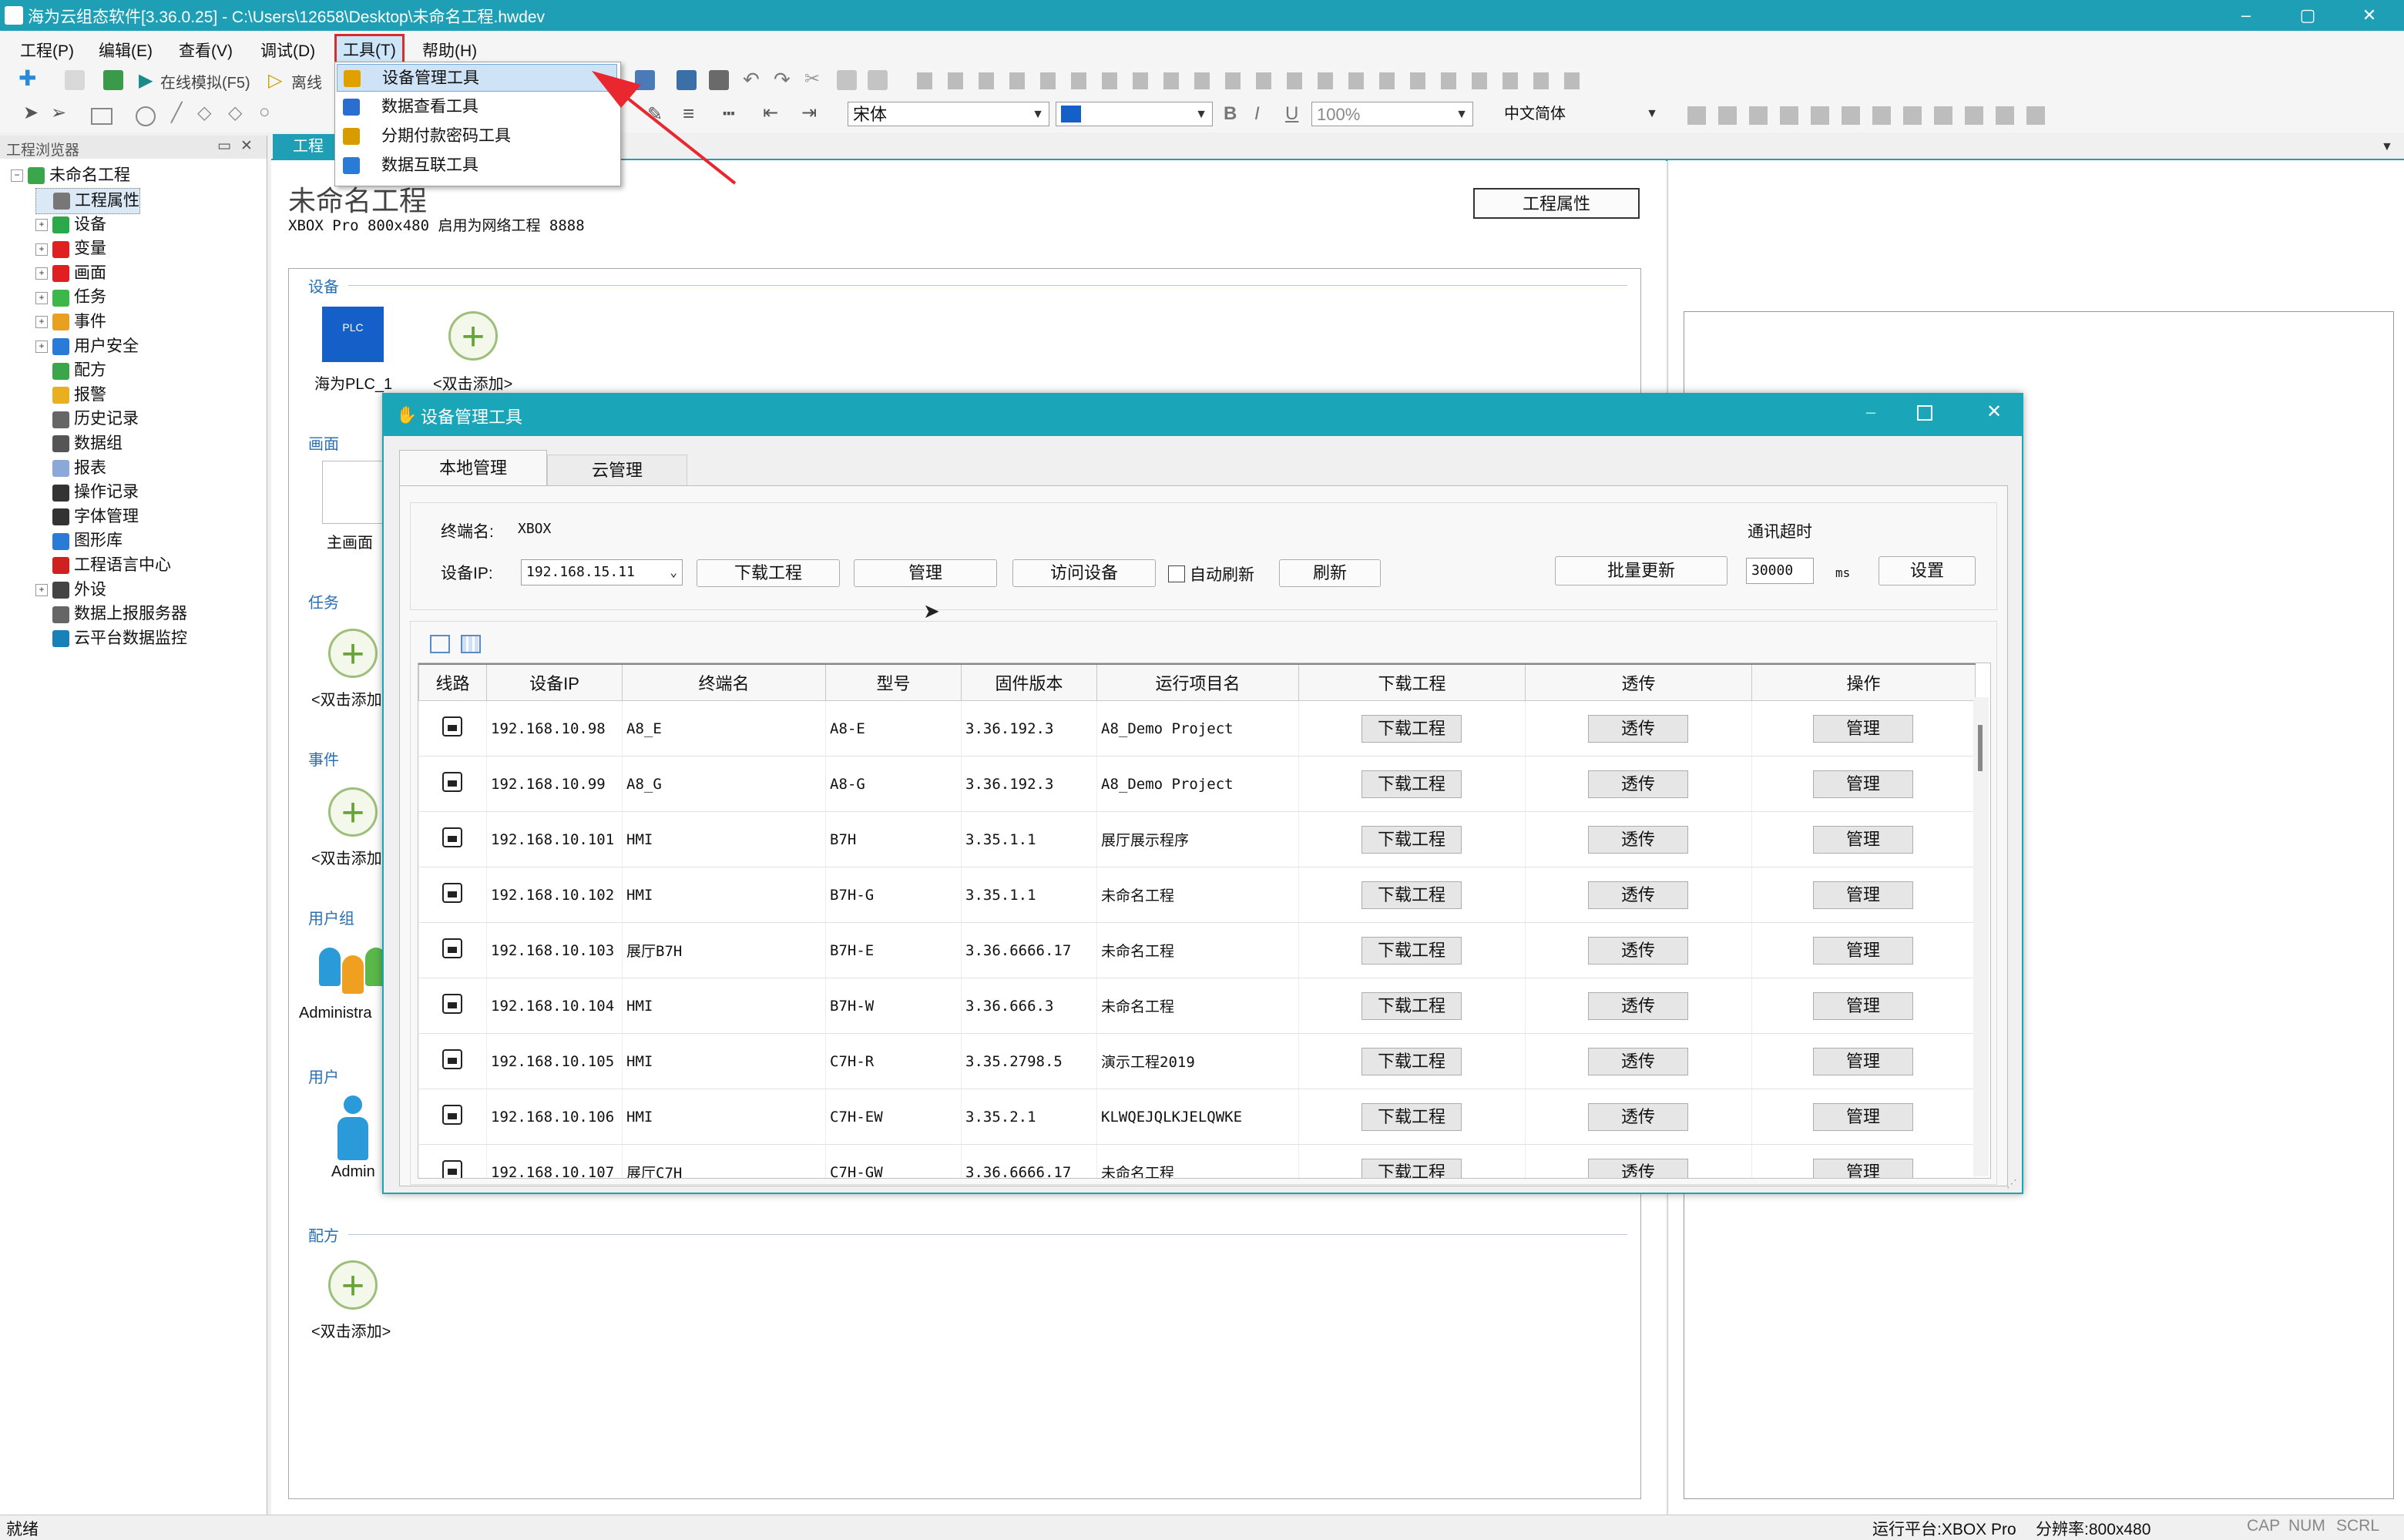 This screenshot has width=2404, height=1540. I want to click on dialog-minimize-button: –, so click(1870, 412).